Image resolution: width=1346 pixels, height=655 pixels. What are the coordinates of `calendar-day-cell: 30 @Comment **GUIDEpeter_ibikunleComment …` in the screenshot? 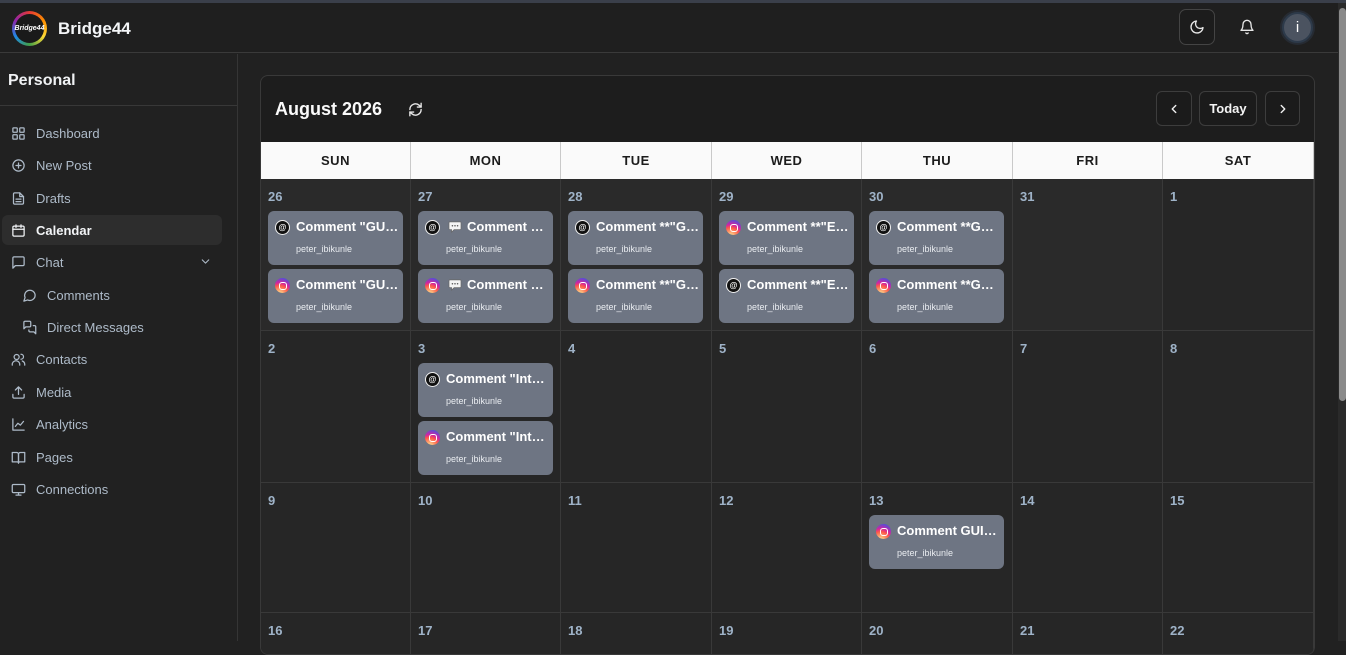 It's located at (937, 255).